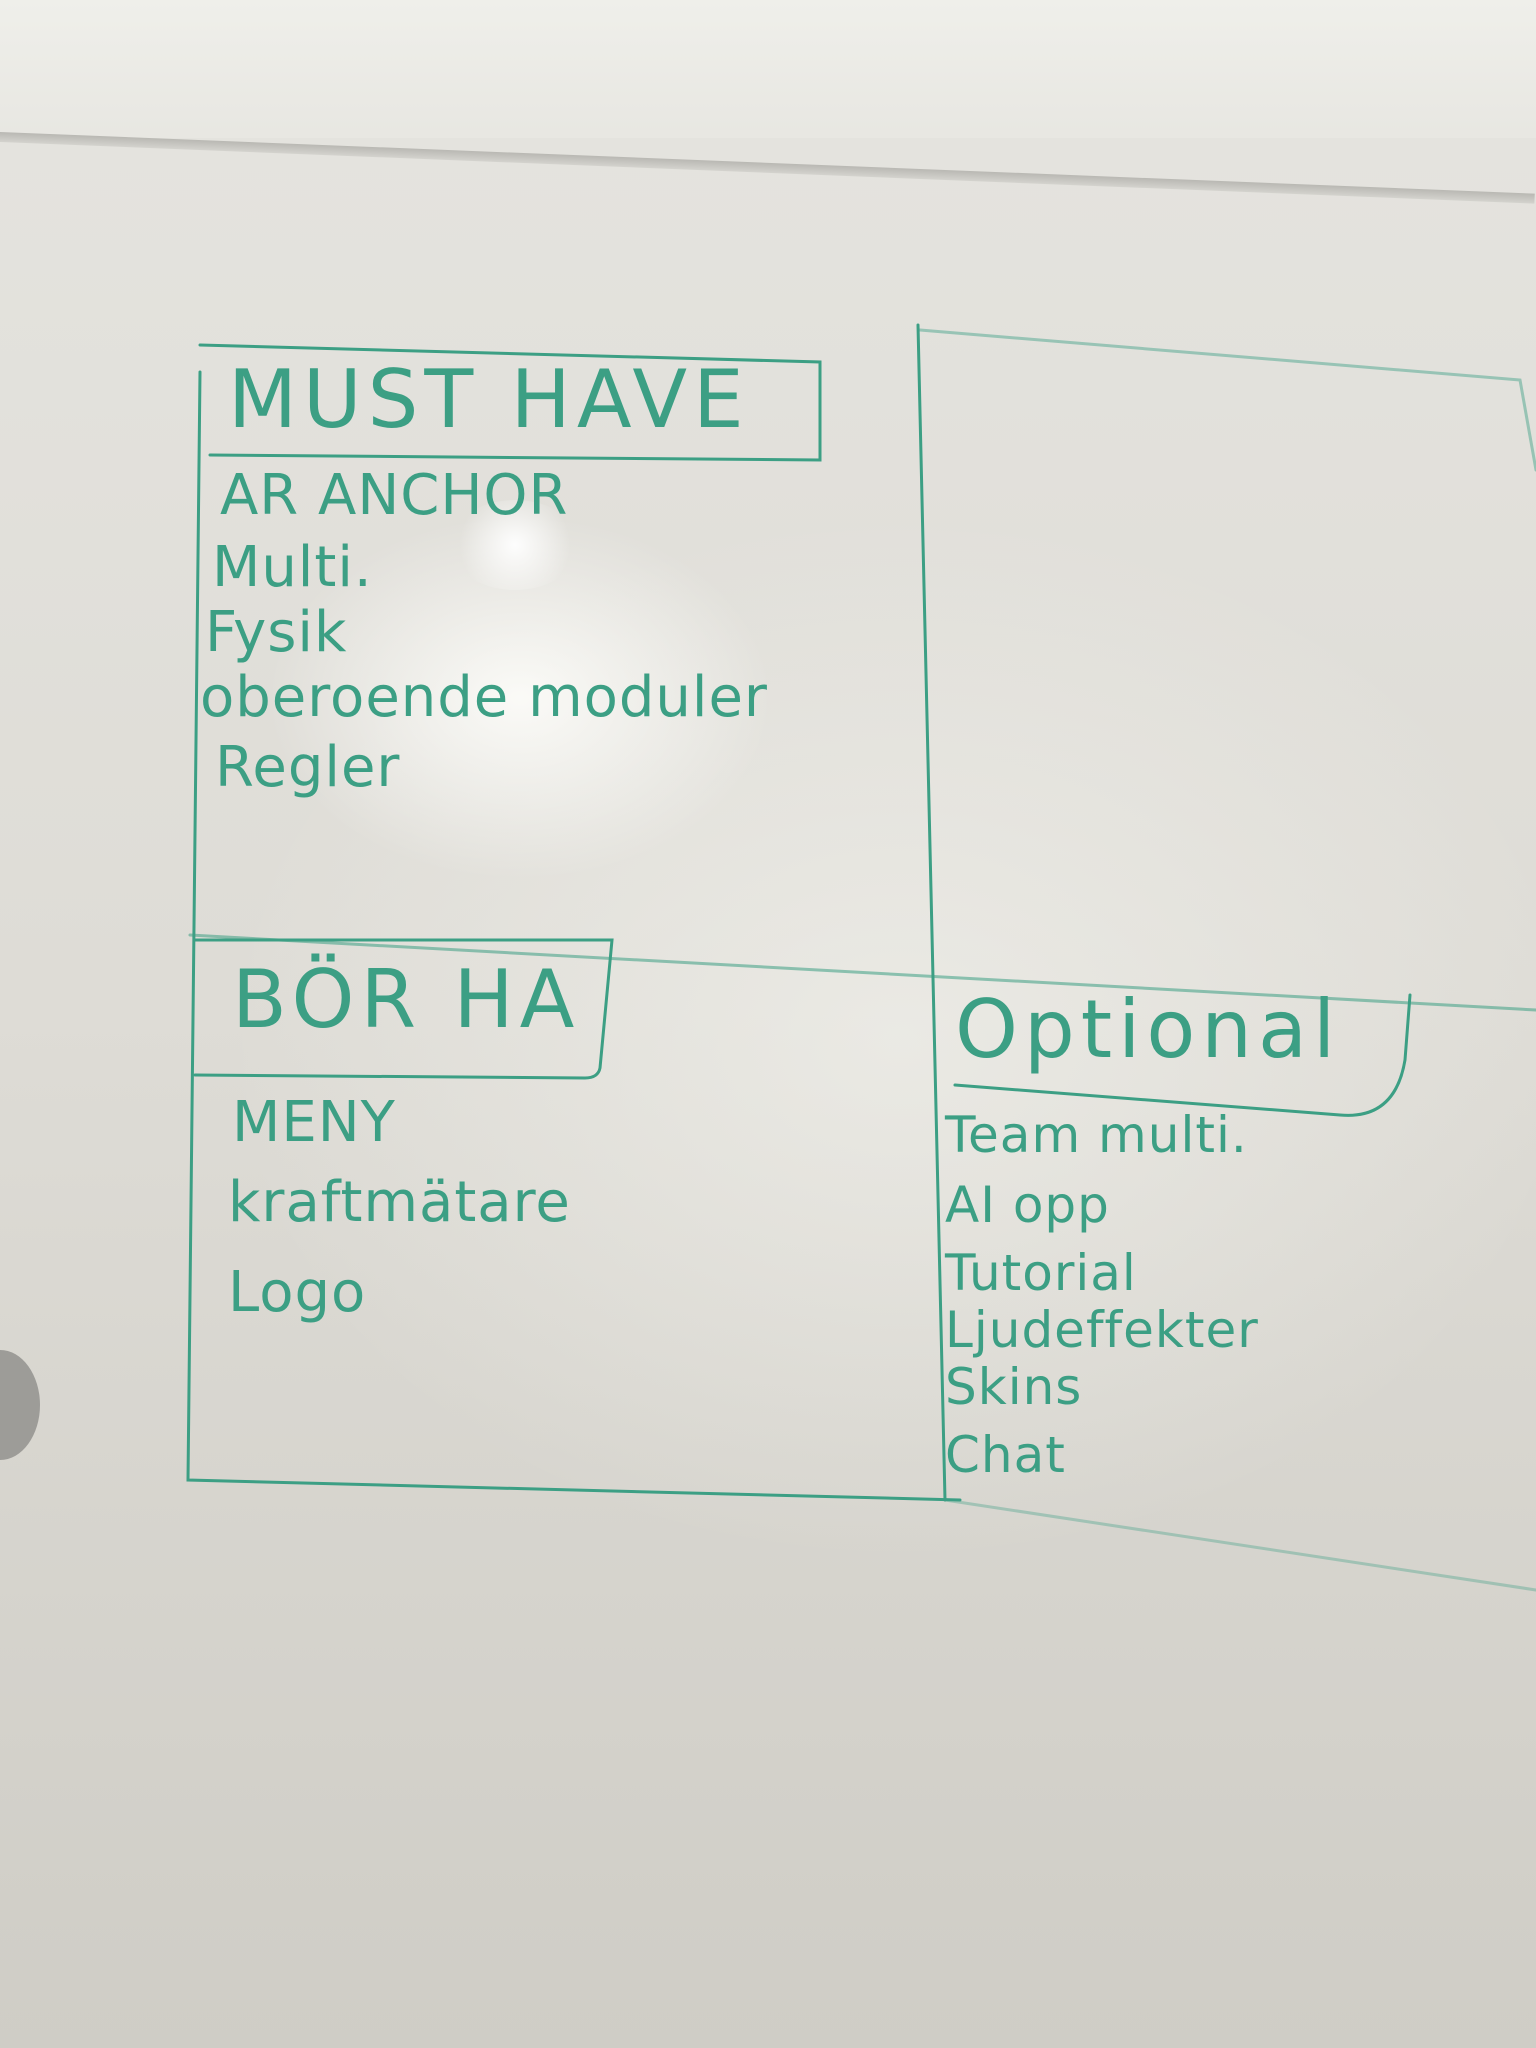  What do you see at coordinates (1102, 1330) in the screenshot?
I see `optional-item: Ljudeffekter` at bounding box center [1102, 1330].